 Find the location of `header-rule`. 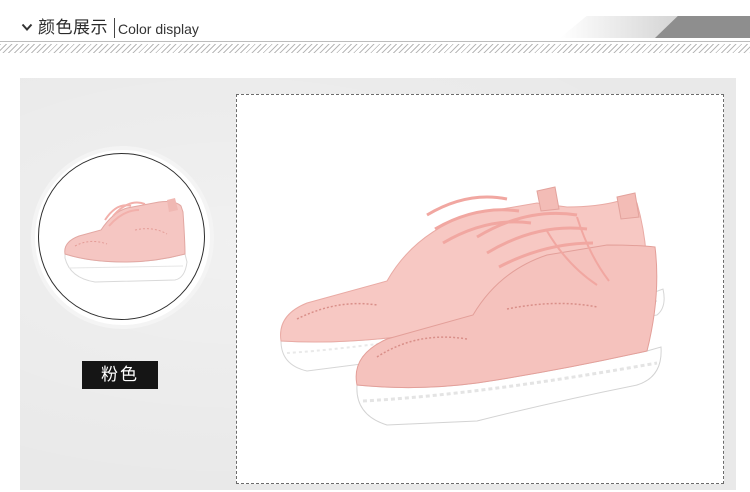

header-rule is located at coordinates (375, 41).